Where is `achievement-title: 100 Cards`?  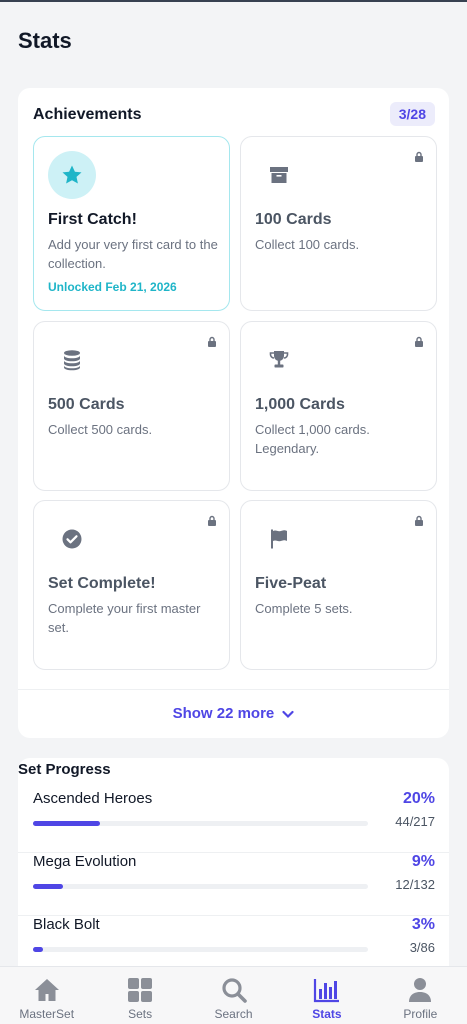
achievement-title: 100 Cards is located at coordinates (293, 219).